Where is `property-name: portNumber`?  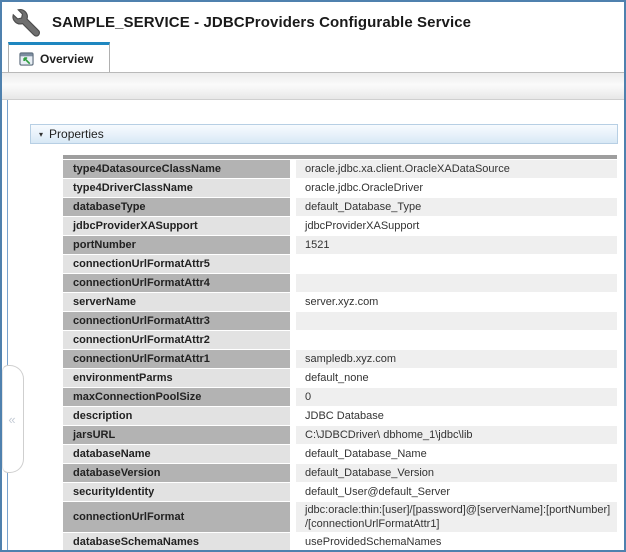 property-name: portNumber is located at coordinates (176, 245).